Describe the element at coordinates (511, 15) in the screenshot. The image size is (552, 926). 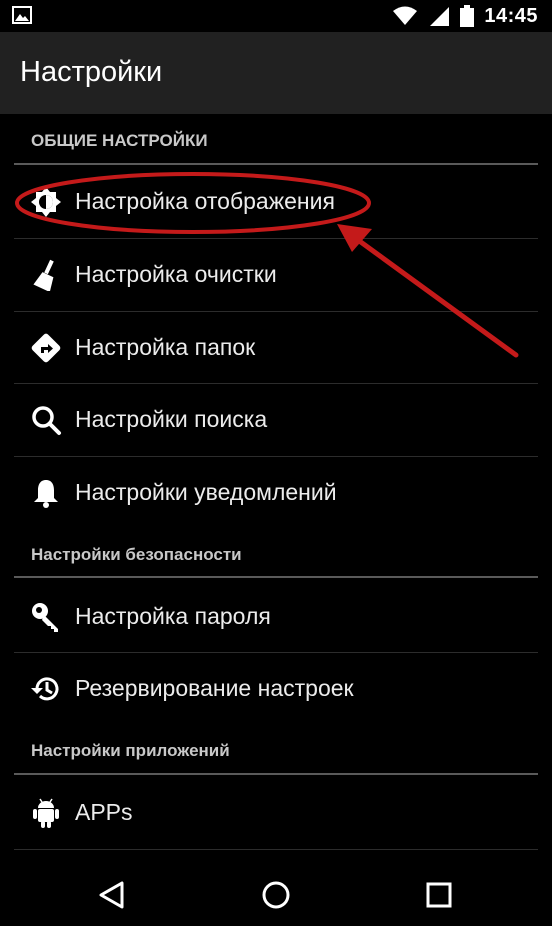
I see `status-time: 14:45` at that location.